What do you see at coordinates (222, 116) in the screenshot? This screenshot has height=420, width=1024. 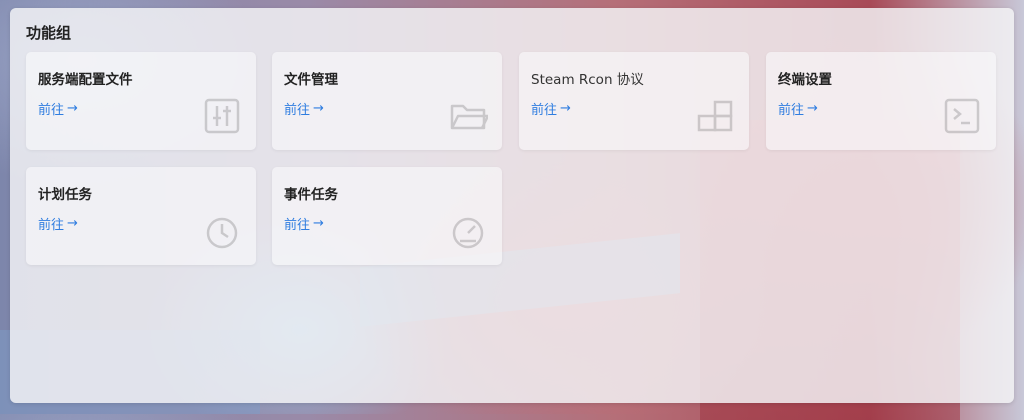 I see `config-file-icon` at bounding box center [222, 116].